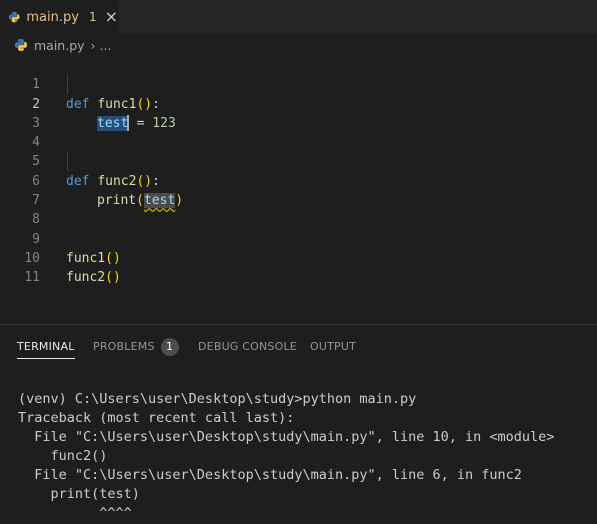  What do you see at coordinates (298, 113) in the screenshot?
I see `code-line-3: 3` at bounding box center [298, 113].